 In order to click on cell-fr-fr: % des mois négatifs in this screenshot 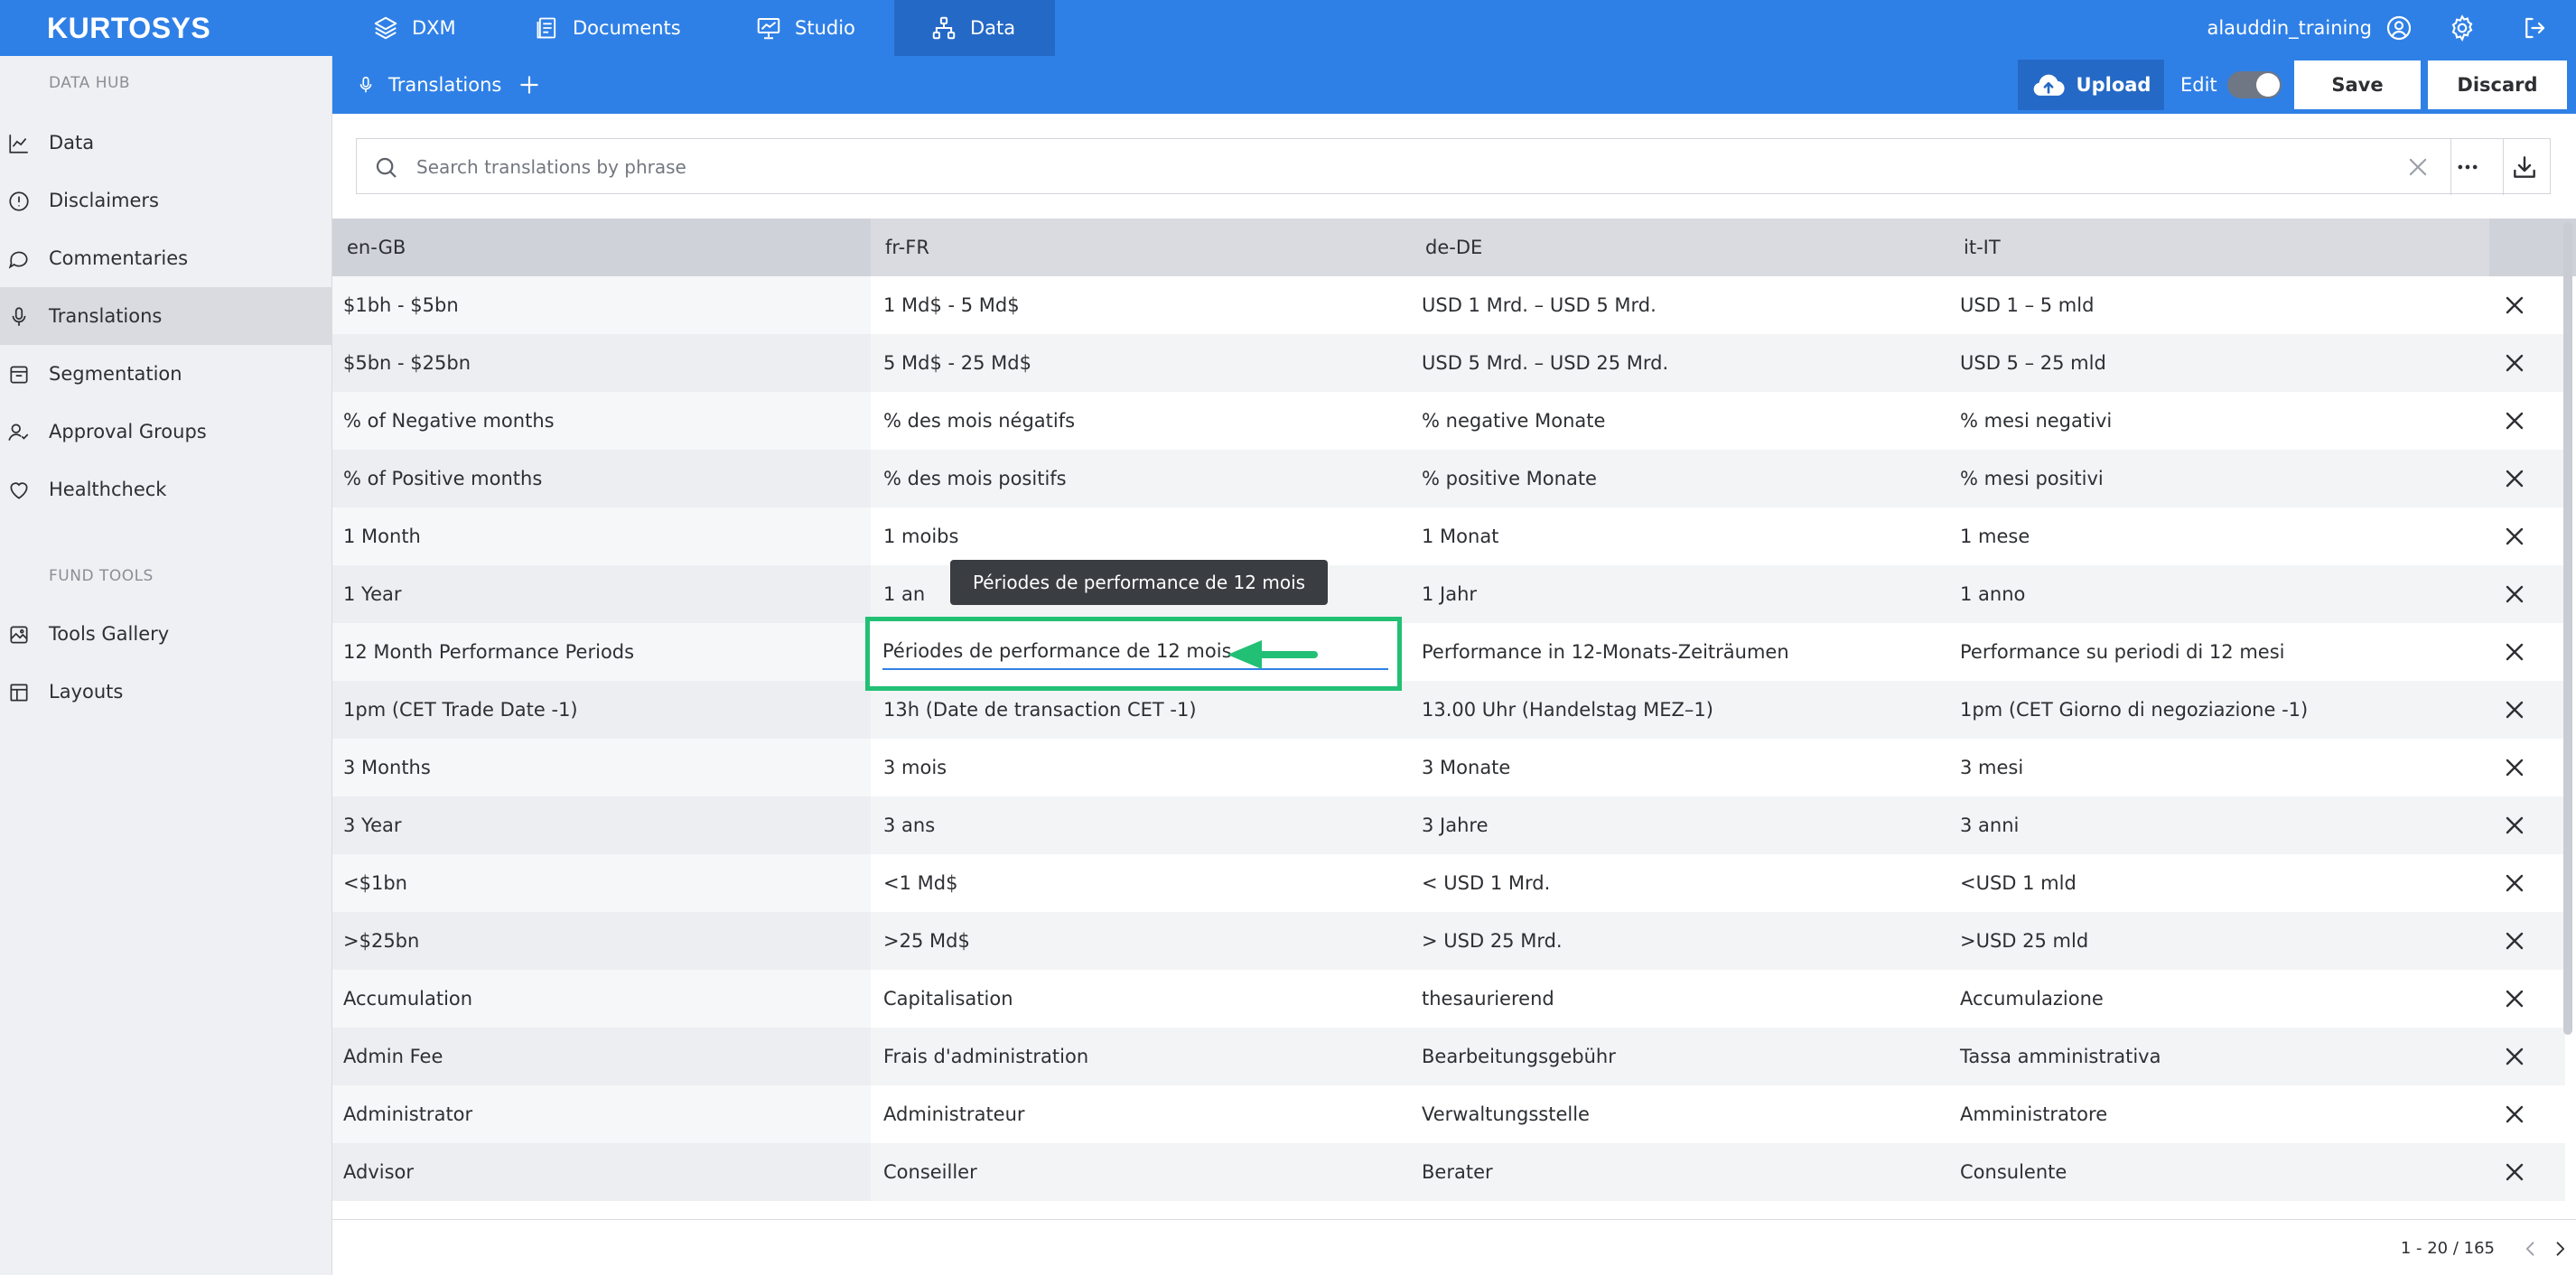, I will do `click(979, 421)`.